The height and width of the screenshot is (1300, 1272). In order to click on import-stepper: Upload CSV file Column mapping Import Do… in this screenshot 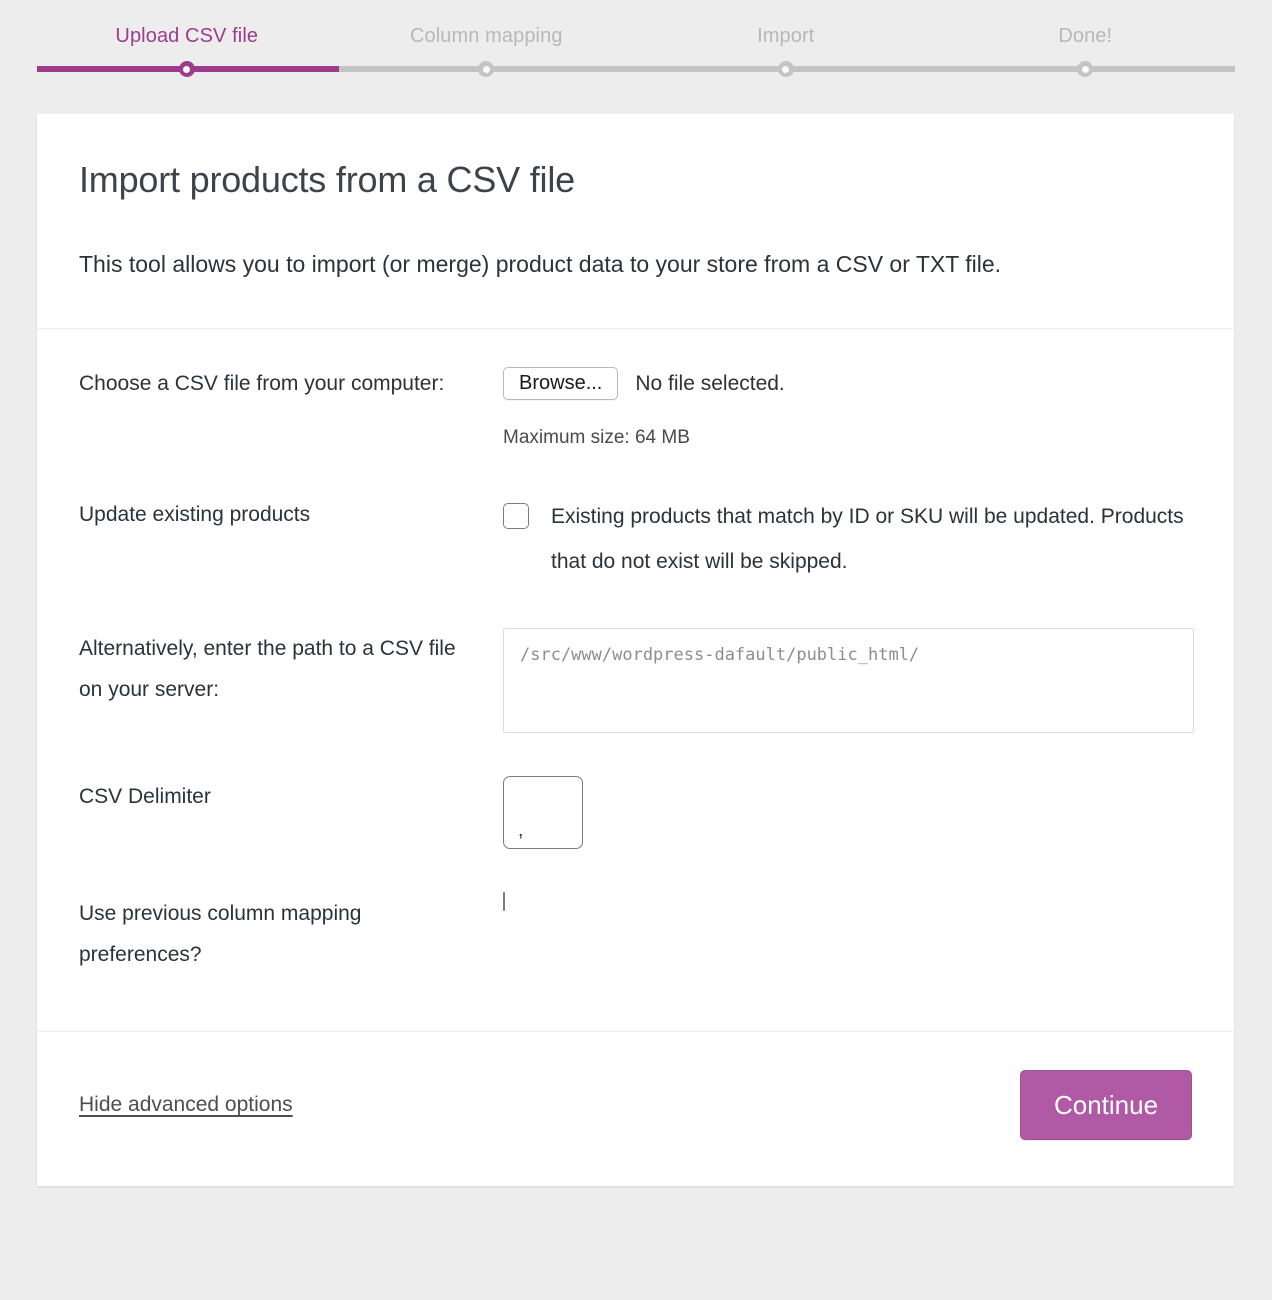, I will do `click(636, 57)`.